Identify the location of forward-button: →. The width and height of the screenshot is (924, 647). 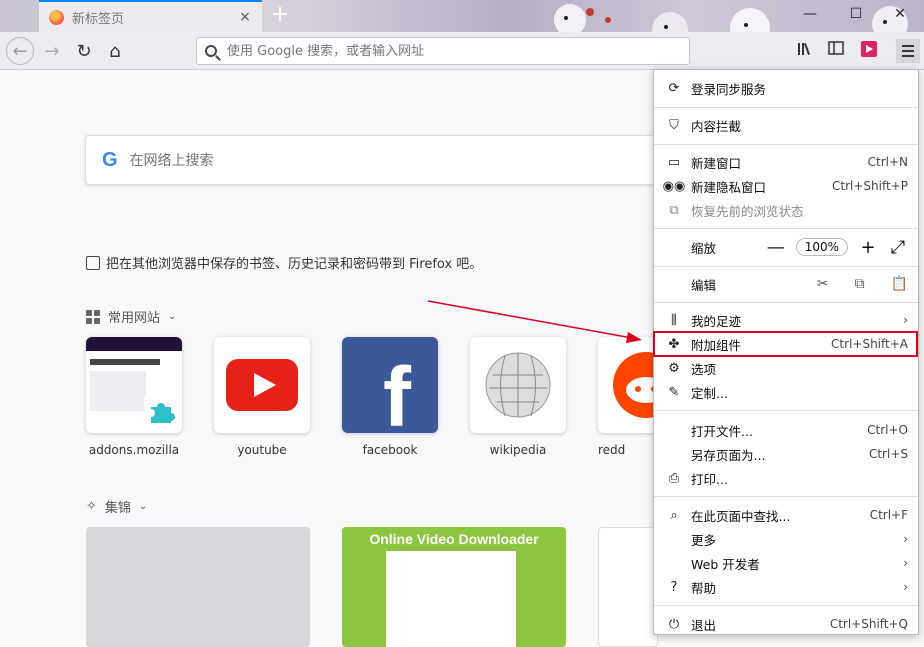
(52, 51).